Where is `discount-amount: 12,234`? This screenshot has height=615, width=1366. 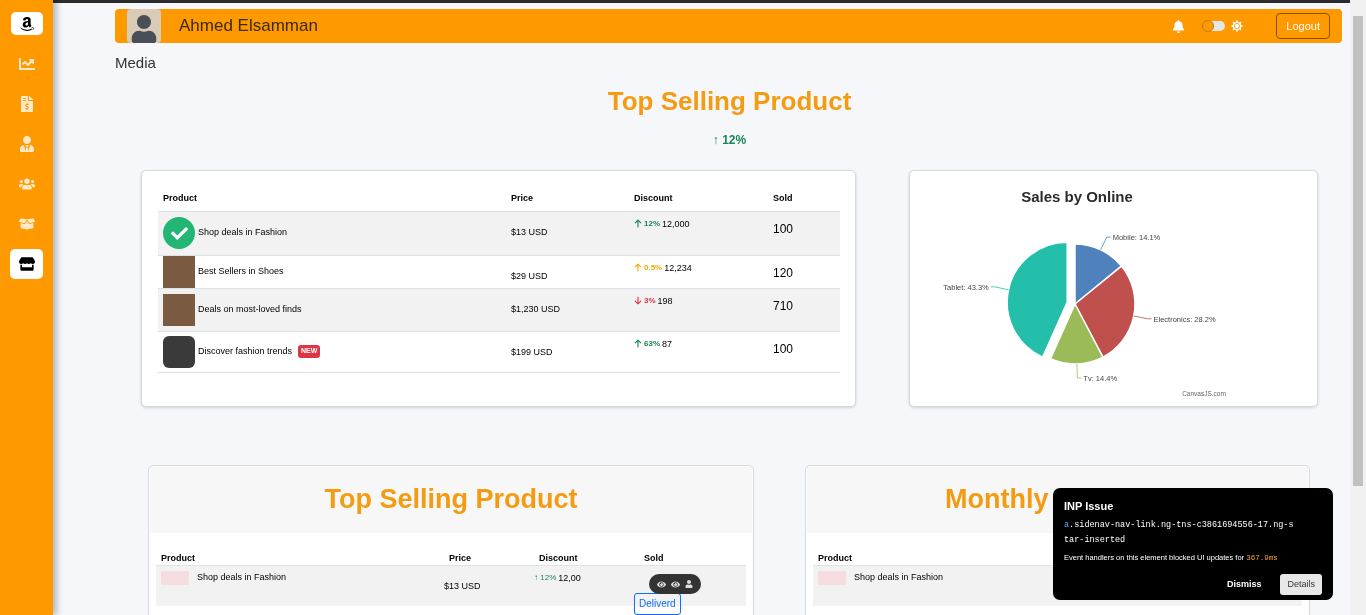 discount-amount: 12,234 is located at coordinates (678, 268).